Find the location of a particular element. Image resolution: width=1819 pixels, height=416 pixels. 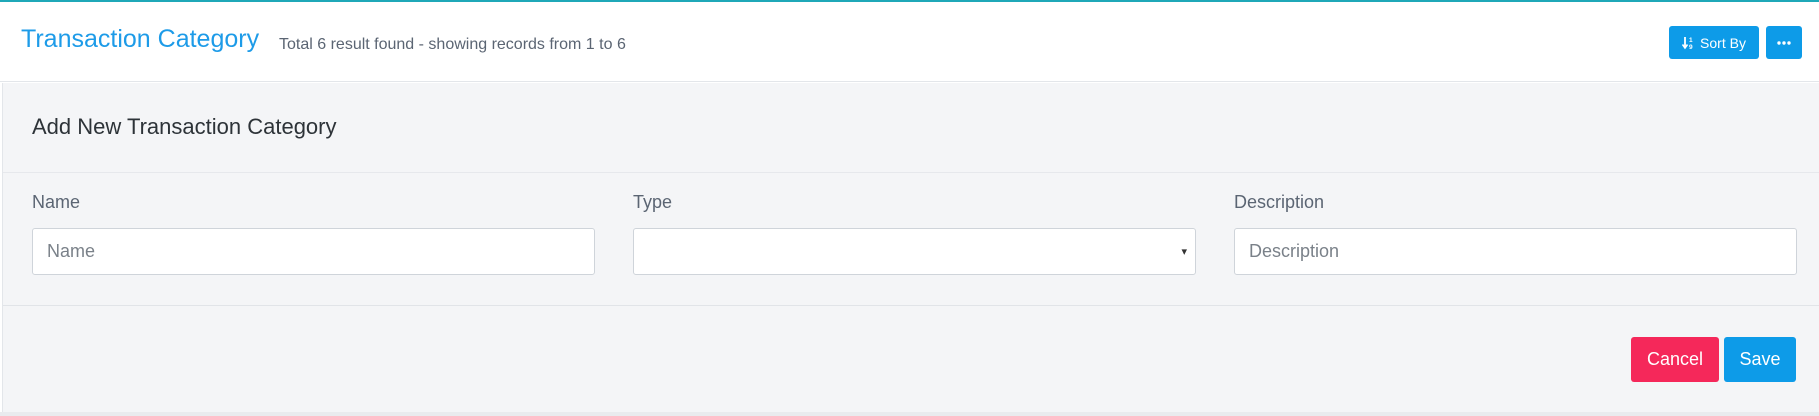

name-input is located at coordinates (313, 251).